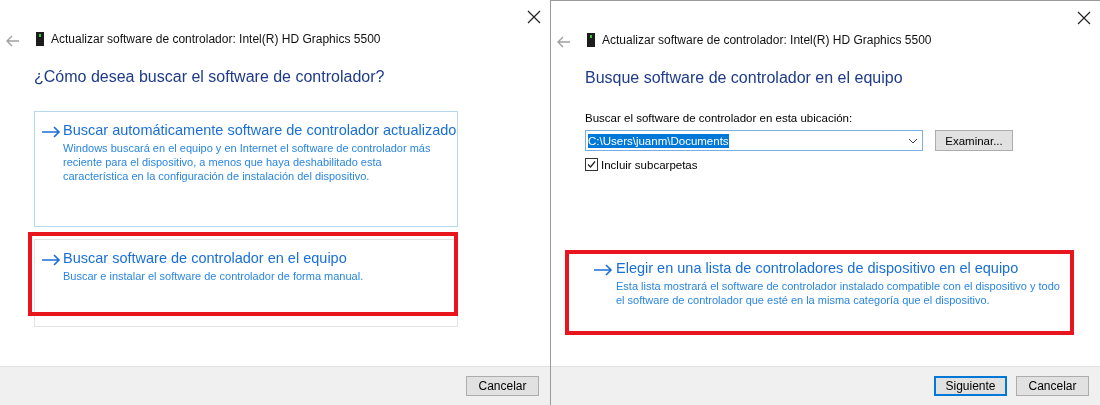 The height and width of the screenshot is (405, 1100). I want to click on option-description: Esta lista mostrará el software de controlador instalado compatible con el dispositivo y todo el software de controlador que esté en la misma categoría que el dispositivo., so click(838, 293).